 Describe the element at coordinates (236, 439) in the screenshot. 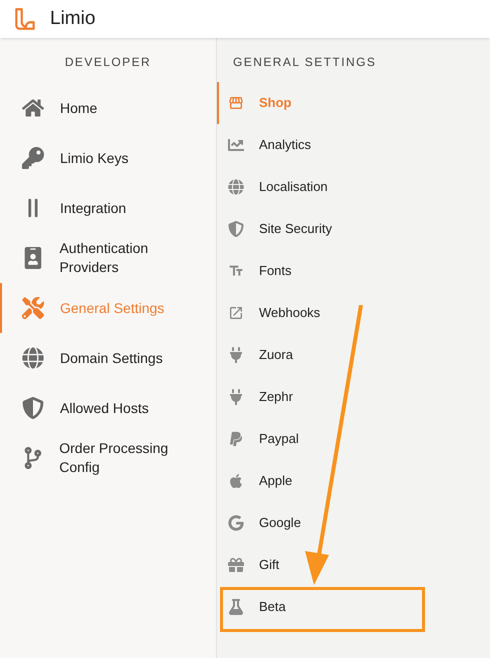

I see `paypal-icon` at that location.